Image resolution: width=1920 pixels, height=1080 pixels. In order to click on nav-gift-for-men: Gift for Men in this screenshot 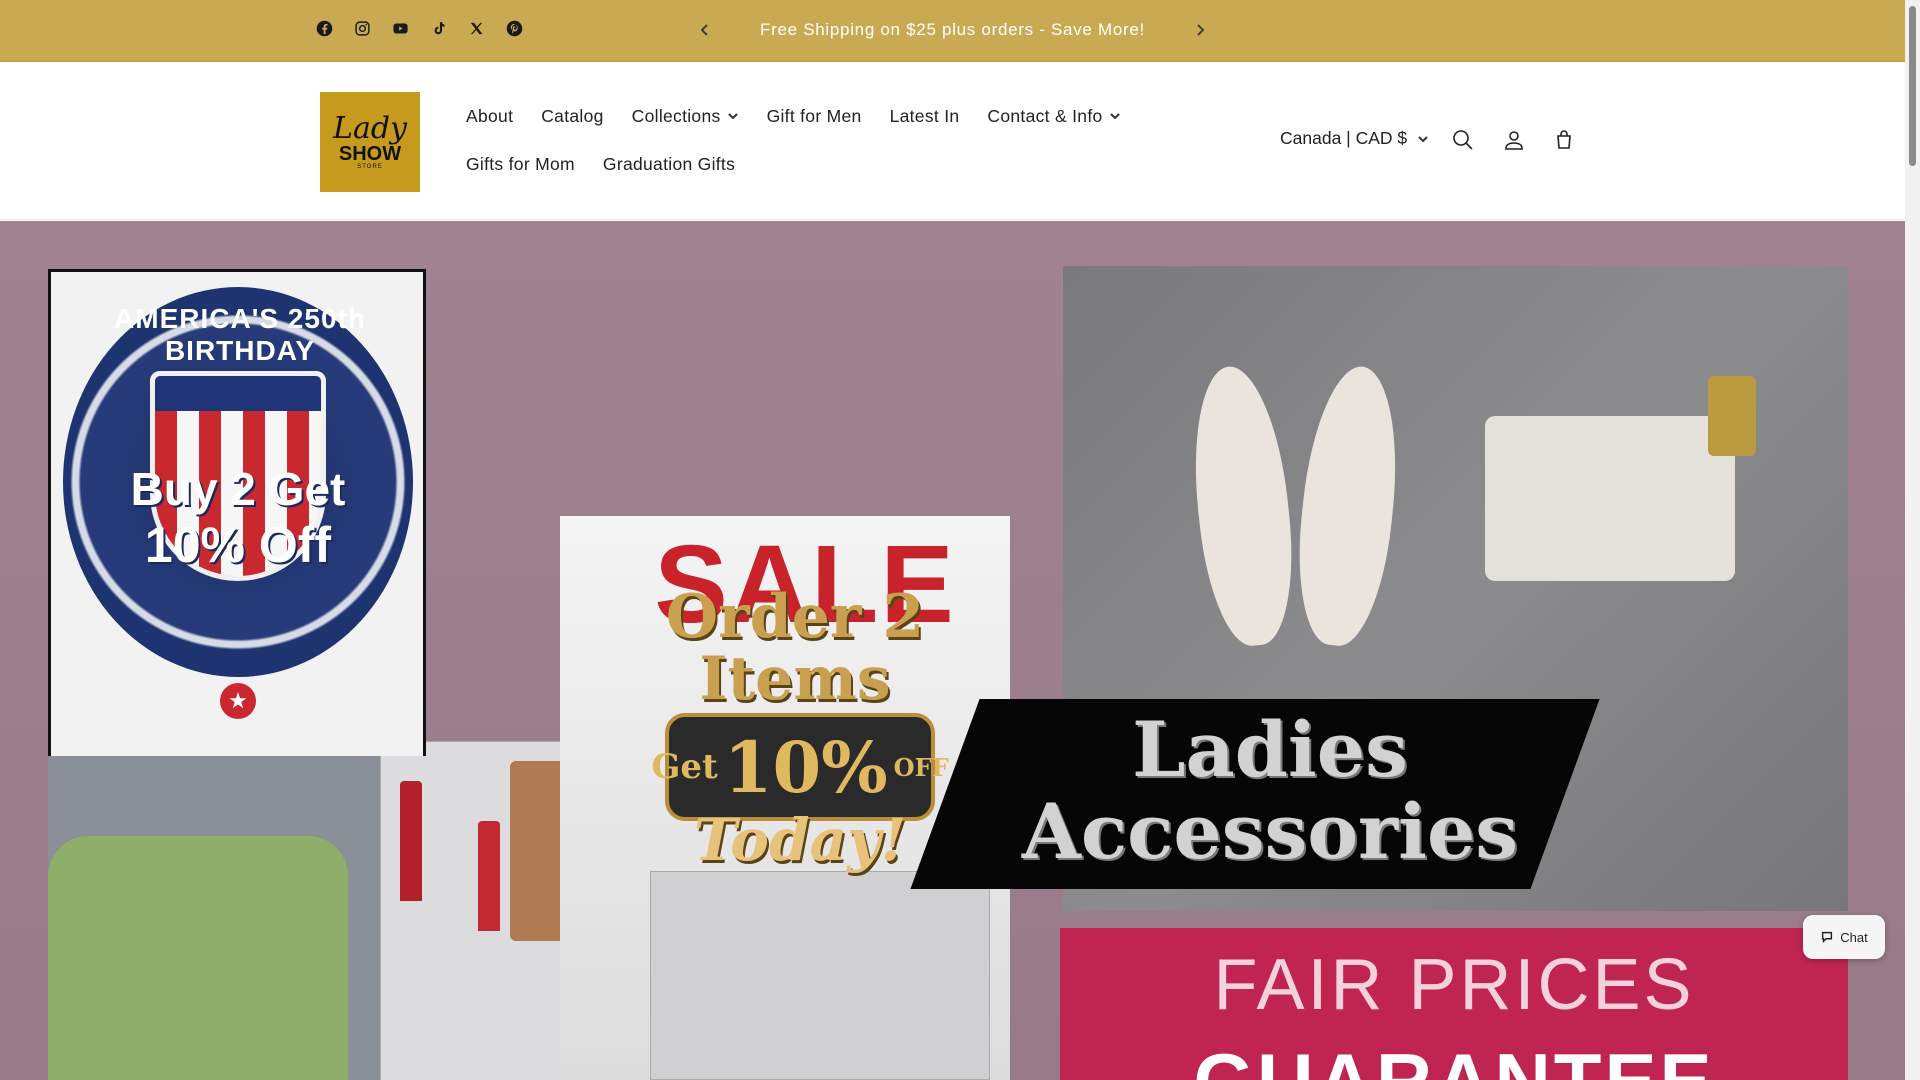, I will do `click(814, 116)`.